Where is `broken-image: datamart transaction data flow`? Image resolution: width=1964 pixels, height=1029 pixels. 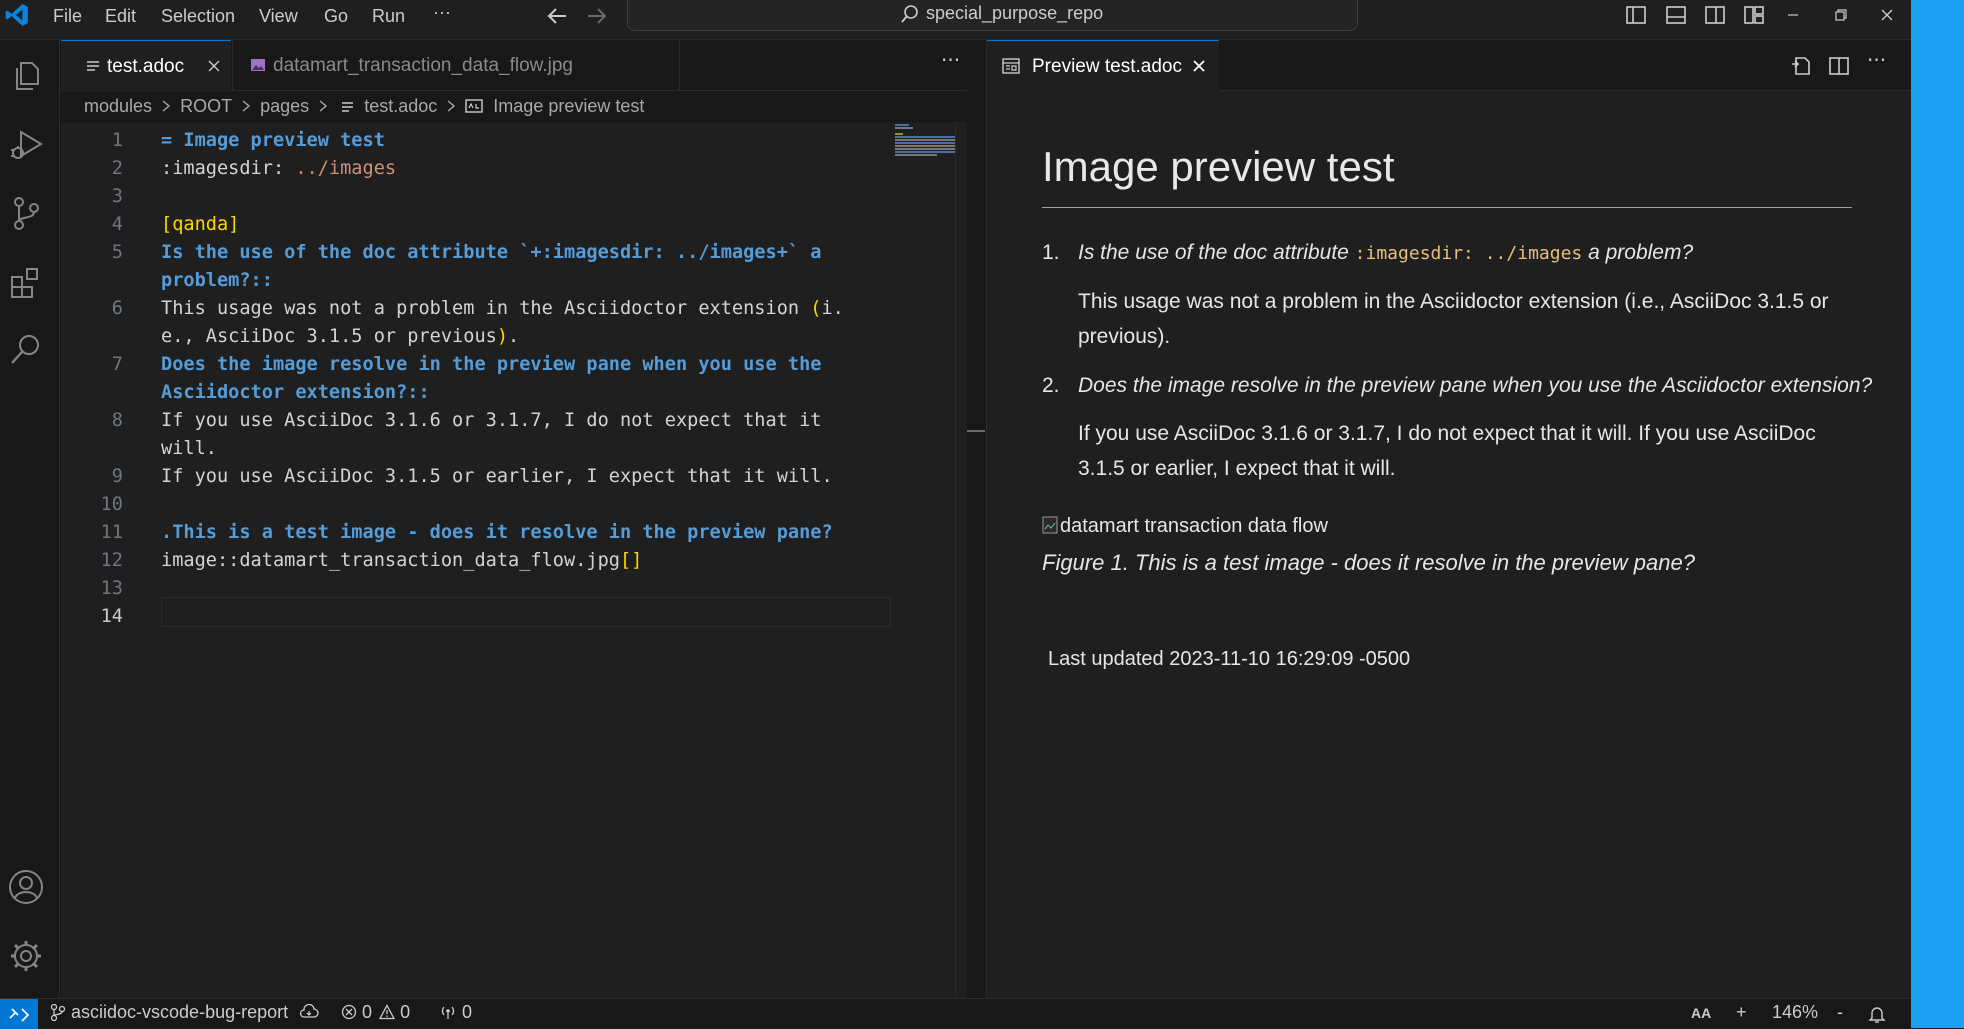 broken-image: datamart transaction data flow is located at coordinates (1185, 526).